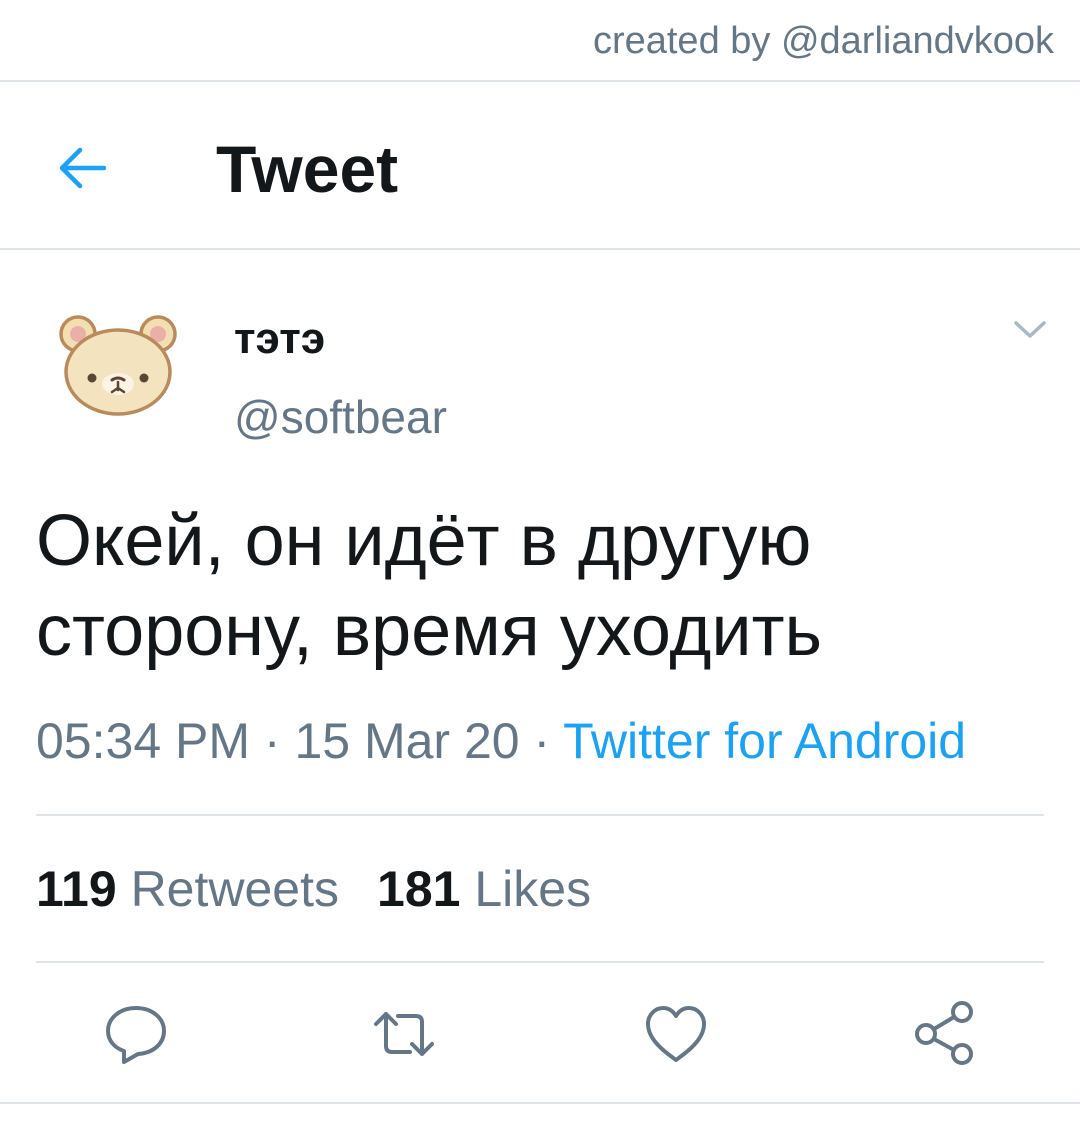  What do you see at coordinates (540, 815) in the screenshot?
I see `meta-divider` at bounding box center [540, 815].